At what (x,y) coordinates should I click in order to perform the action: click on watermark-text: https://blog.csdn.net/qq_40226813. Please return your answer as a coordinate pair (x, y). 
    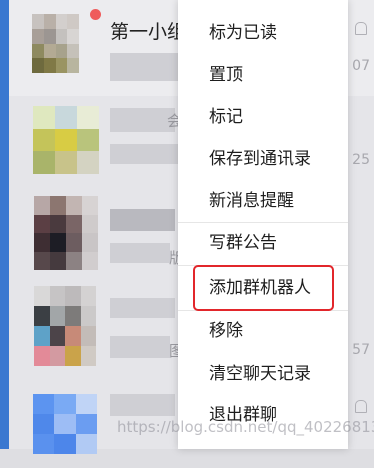
    Looking at the image, I should click on (245, 427).